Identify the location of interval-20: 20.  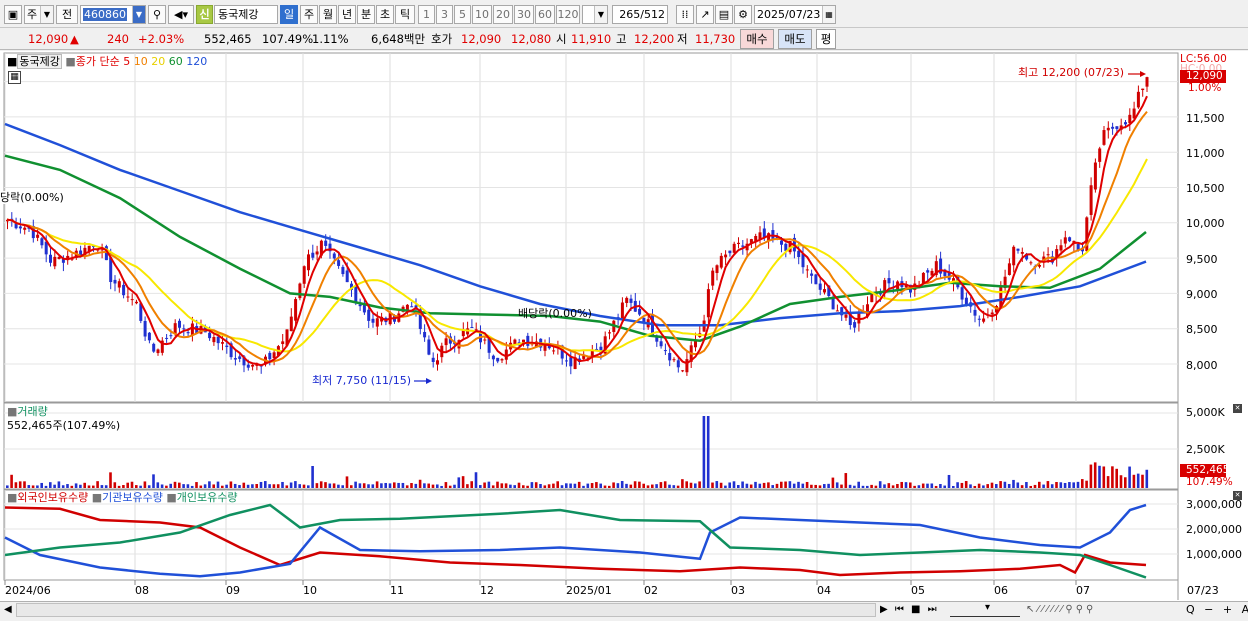
(503, 14).